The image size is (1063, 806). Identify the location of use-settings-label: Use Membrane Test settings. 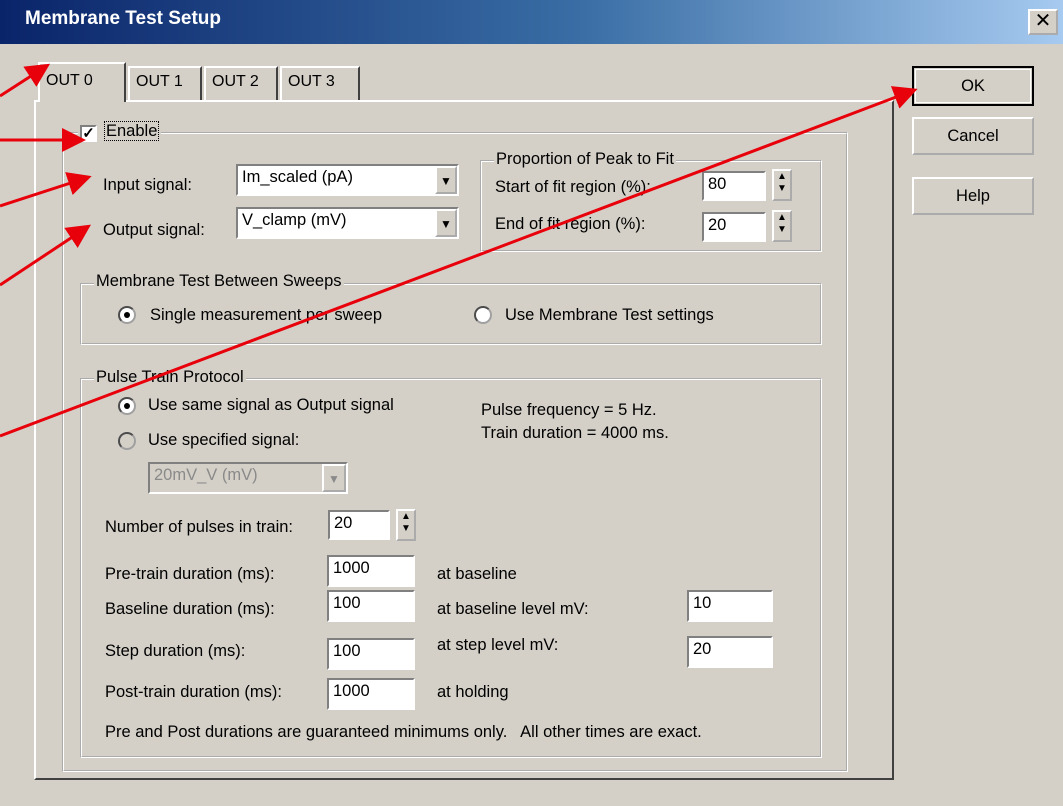
(609, 315).